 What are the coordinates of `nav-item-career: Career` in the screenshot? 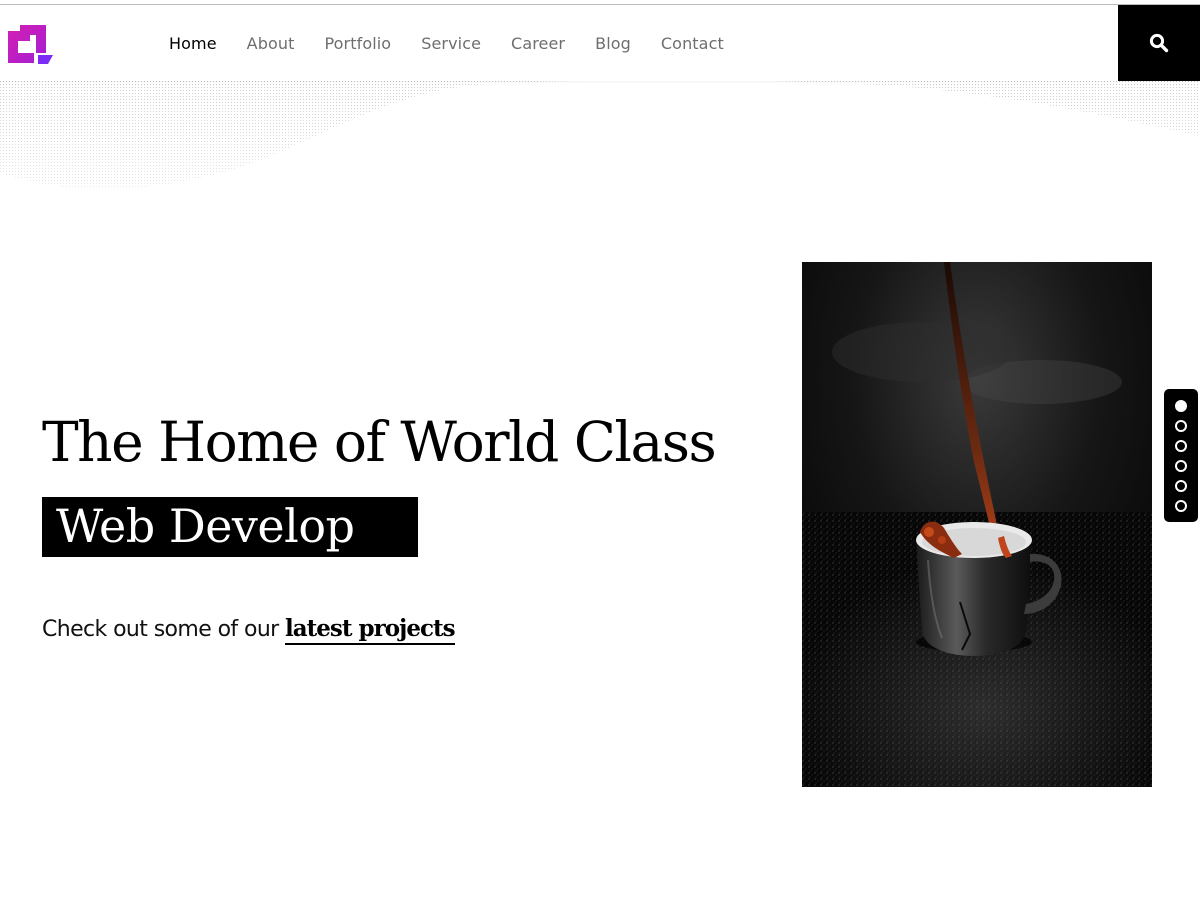 It's located at (538, 43).